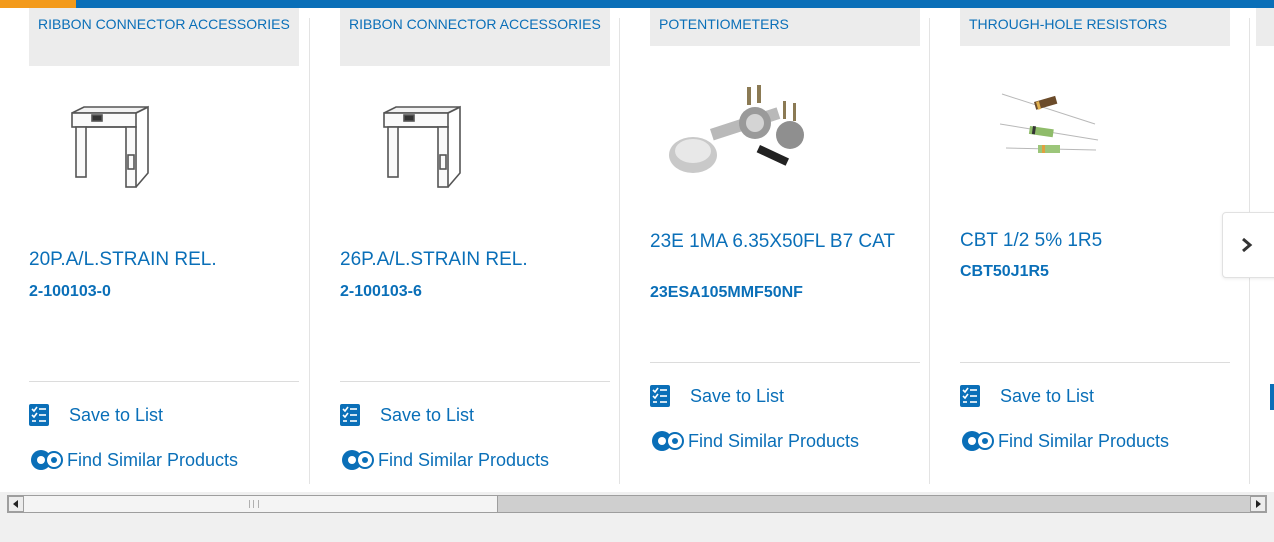 The height and width of the screenshot is (542, 1274). I want to click on part-number: CBT50J1R5, so click(1004, 272).